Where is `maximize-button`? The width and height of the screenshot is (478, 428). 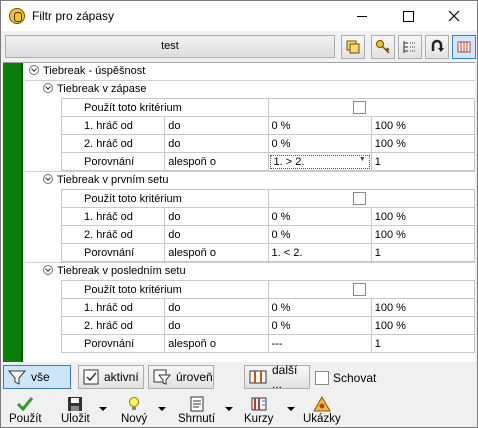
maximize-button is located at coordinates (408, 16).